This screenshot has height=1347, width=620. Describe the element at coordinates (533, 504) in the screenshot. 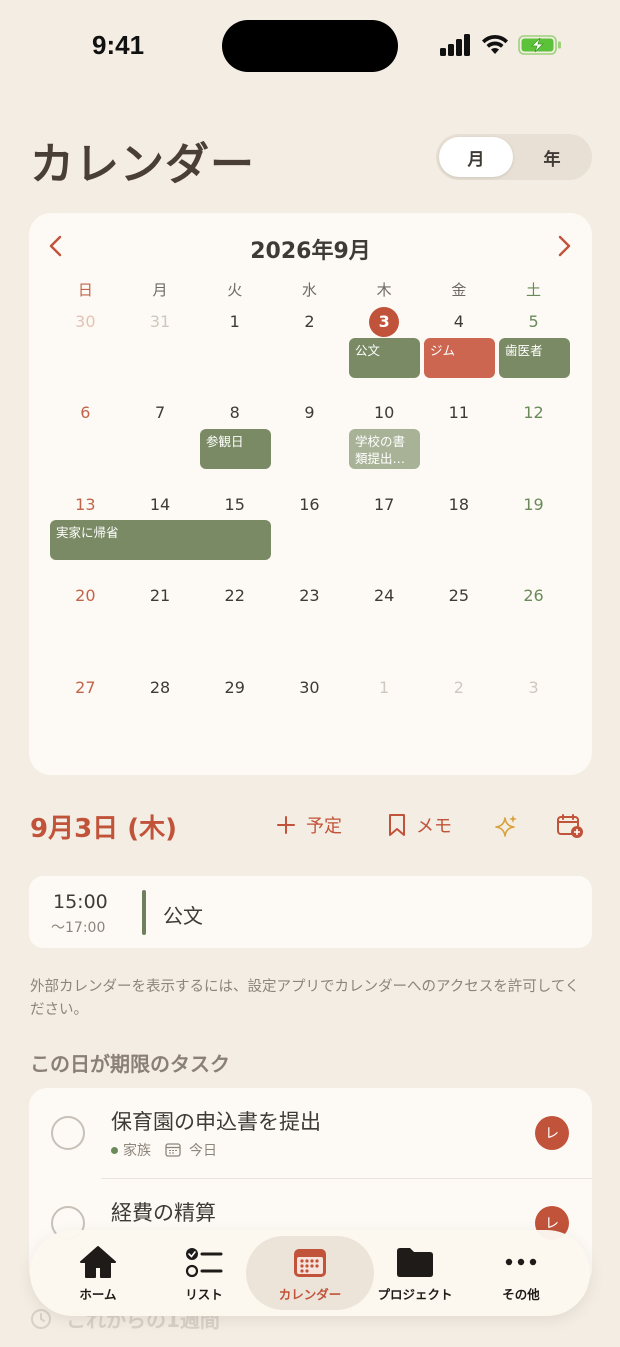

I see `day-cell: 19` at that location.